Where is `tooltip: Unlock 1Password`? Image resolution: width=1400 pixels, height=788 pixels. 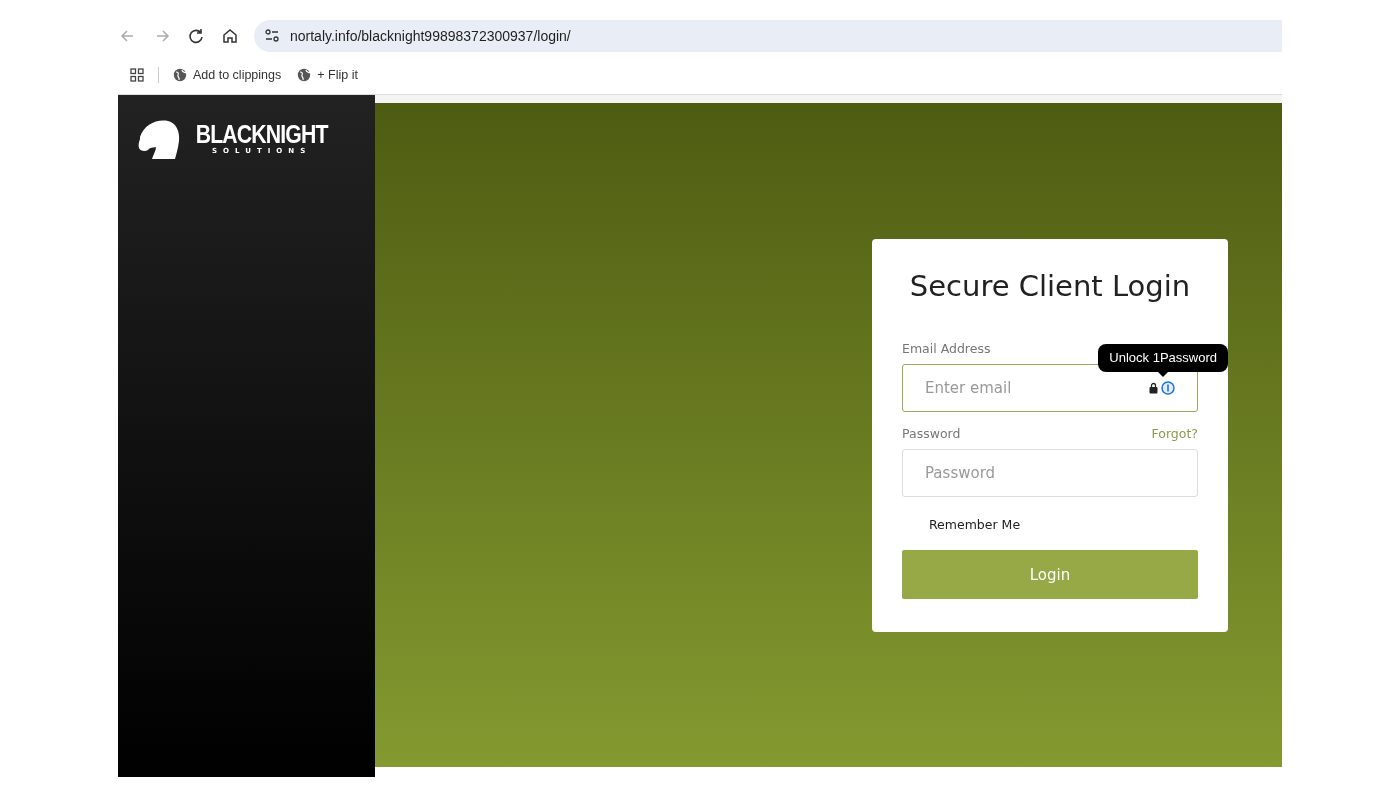 tooltip: Unlock 1Password is located at coordinates (1163, 358).